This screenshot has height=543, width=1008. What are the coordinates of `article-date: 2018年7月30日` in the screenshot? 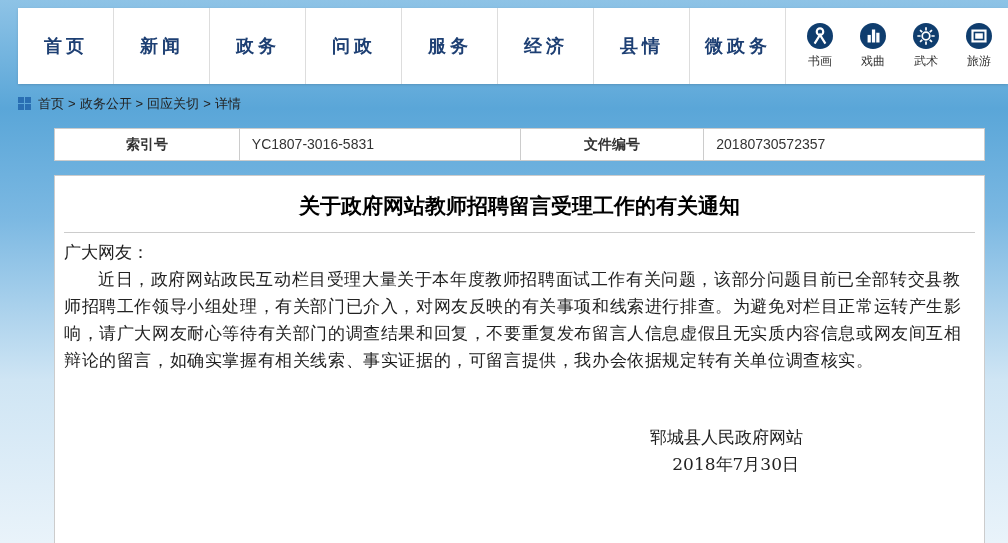 It's located at (736, 464).